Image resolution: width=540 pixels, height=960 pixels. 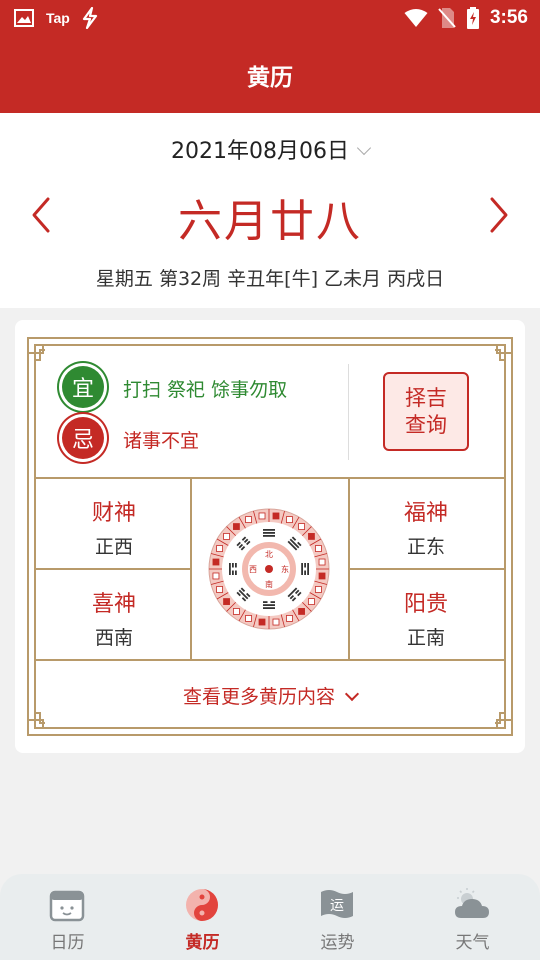 What do you see at coordinates (83, 387) in the screenshot?
I see `yi-badge: 宜` at bounding box center [83, 387].